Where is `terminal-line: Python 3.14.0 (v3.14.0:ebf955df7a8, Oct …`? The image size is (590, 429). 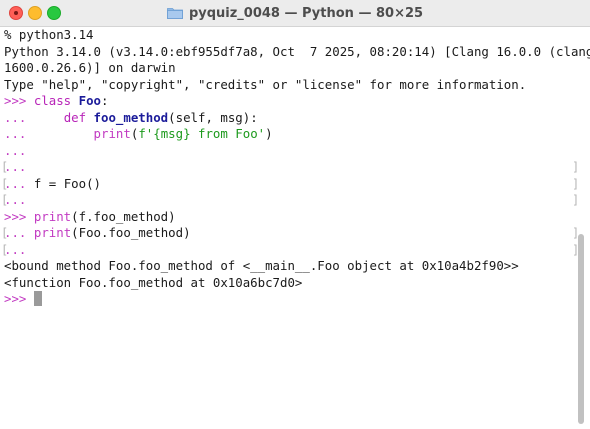 terminal-line: Python 3.14.0 (v3.14.0:ebf955df7a8, Oct … is located at coordinates (297, 52).